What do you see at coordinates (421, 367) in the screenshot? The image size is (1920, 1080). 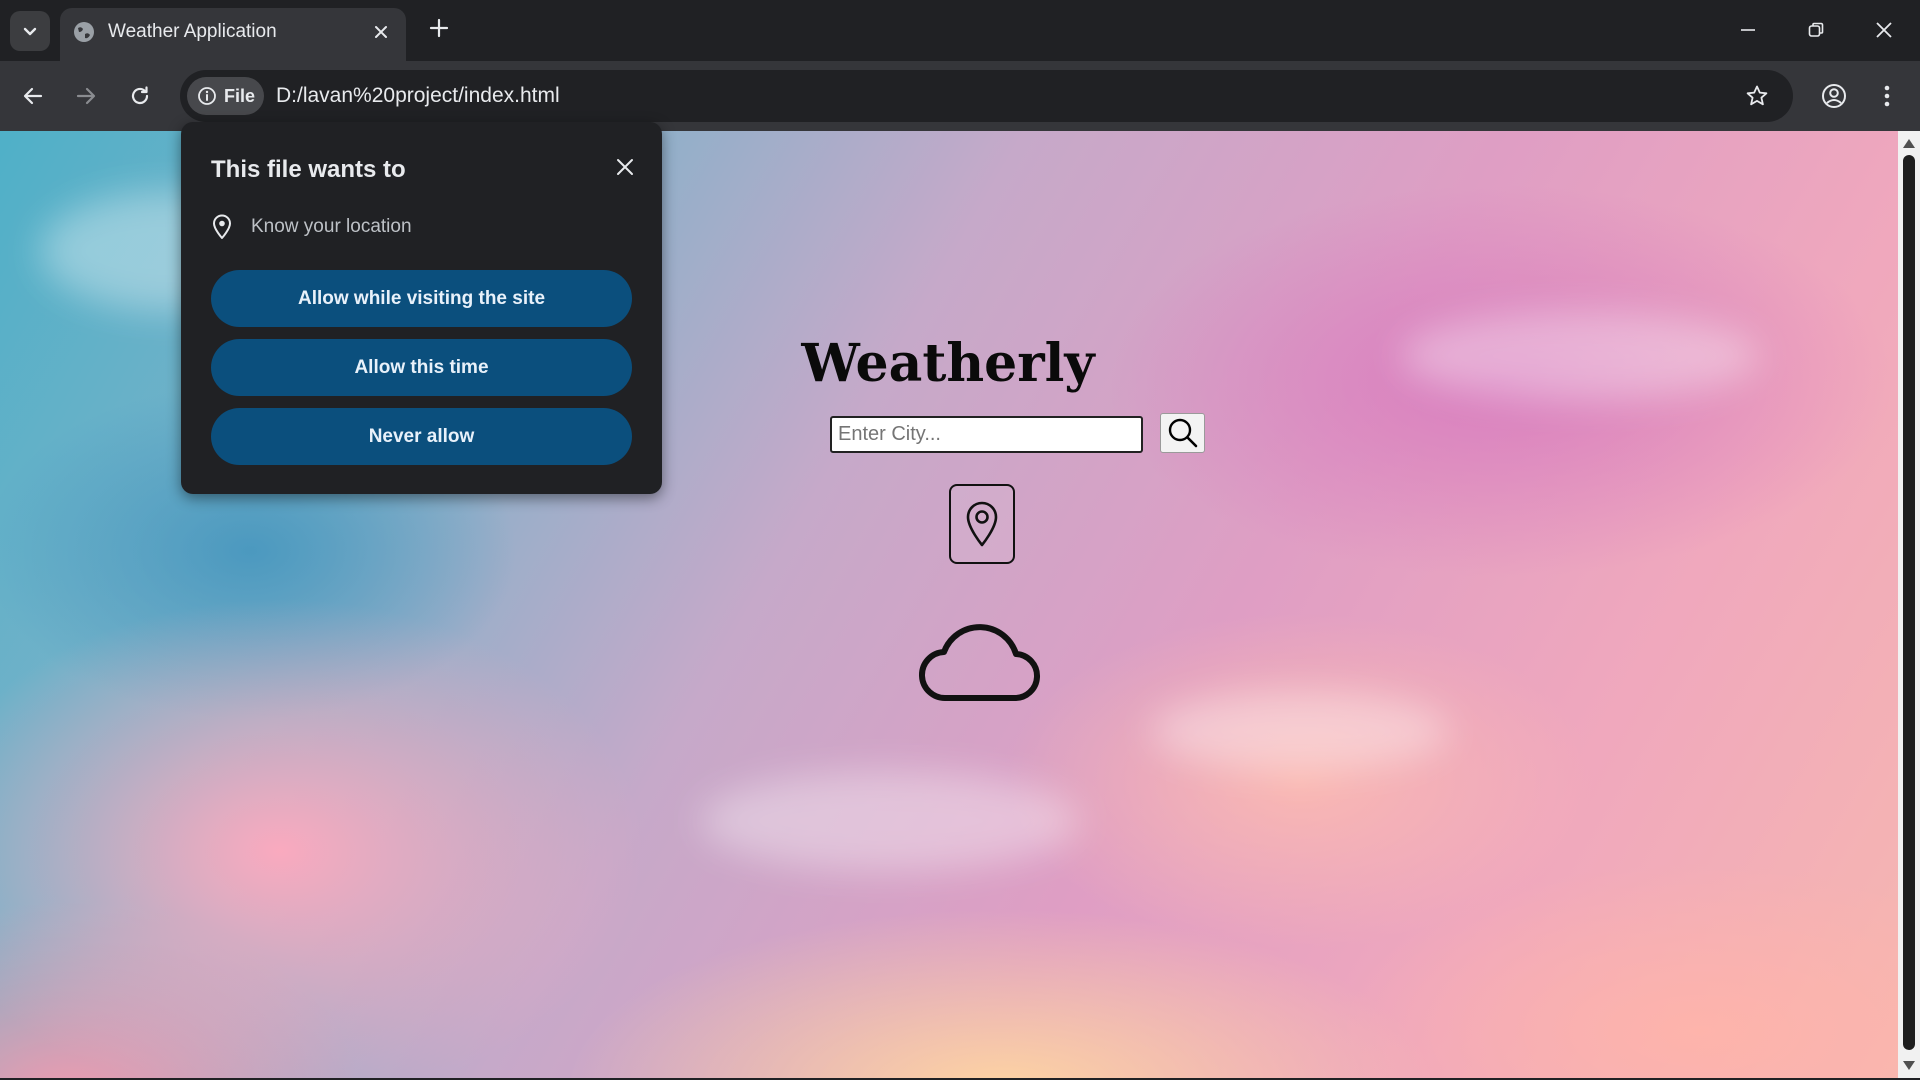 I see `allow-this-time-button: Allow this time` at bounding box center [421, 367].